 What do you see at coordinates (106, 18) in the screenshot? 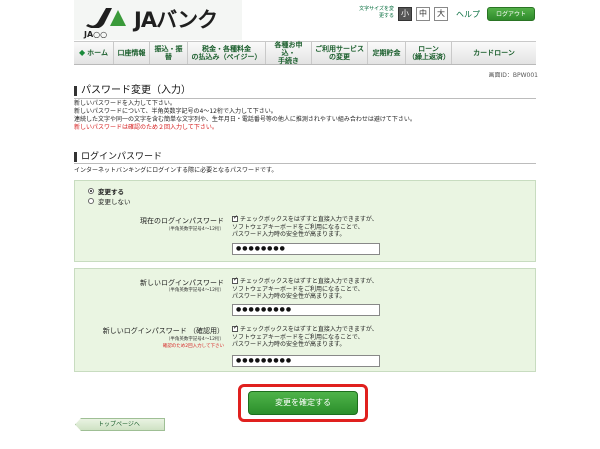
I see `ja-logo-icon` at bounding box center [106, 18].